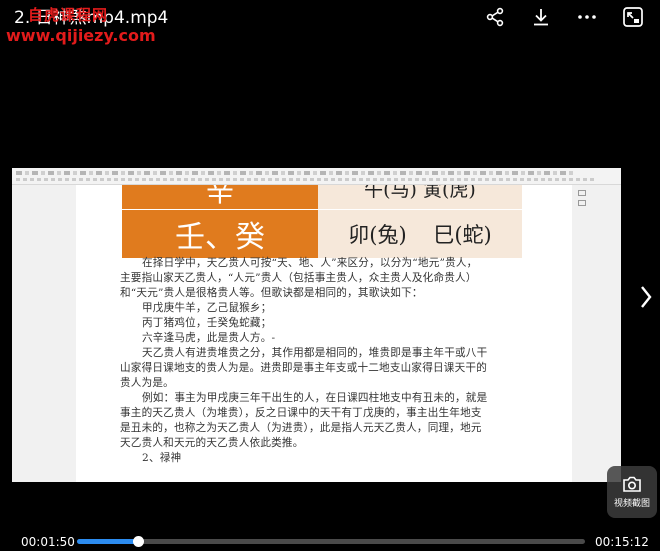  I want to click on share-icon, so click(495, 17).